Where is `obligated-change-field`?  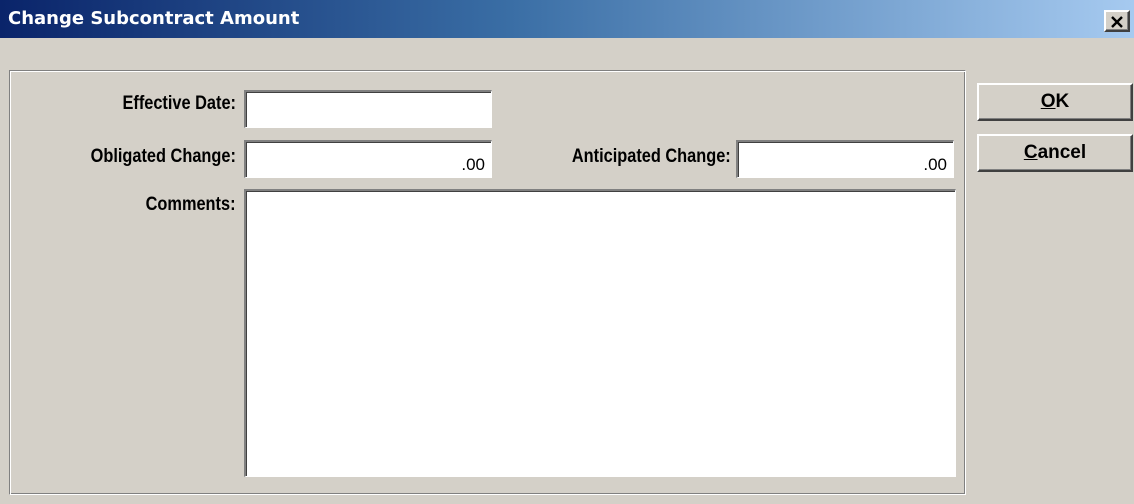
obligated-change-field is located at coordinates (368, 159).